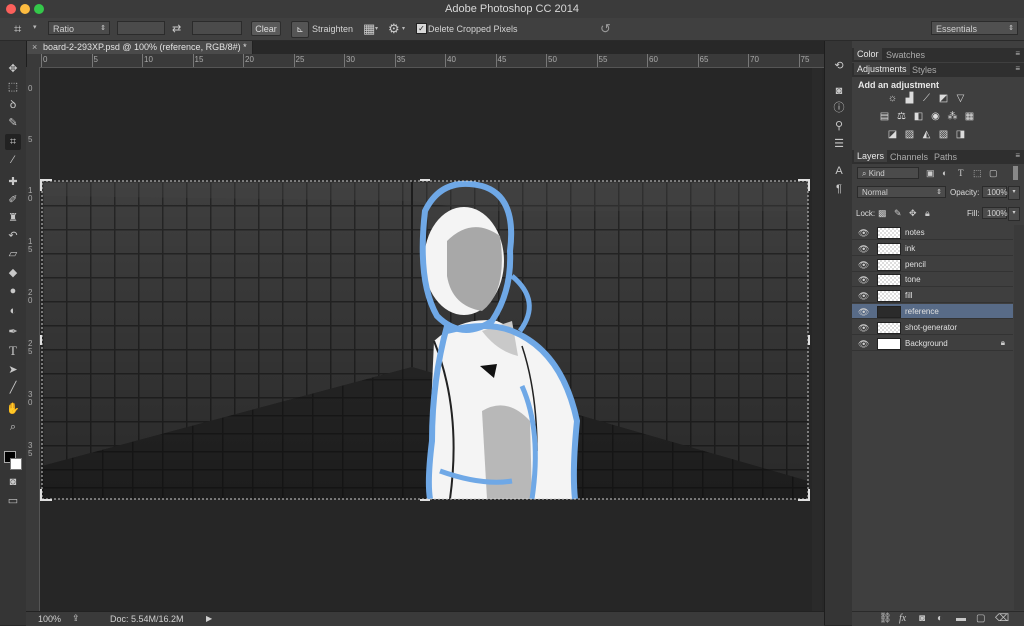 This screenshot has height=626, width=1024. What do you see at coordinates (969, 117) in the screenshot?
I see `color-lookup-icon: ▦` at bounding box center [969, 117].